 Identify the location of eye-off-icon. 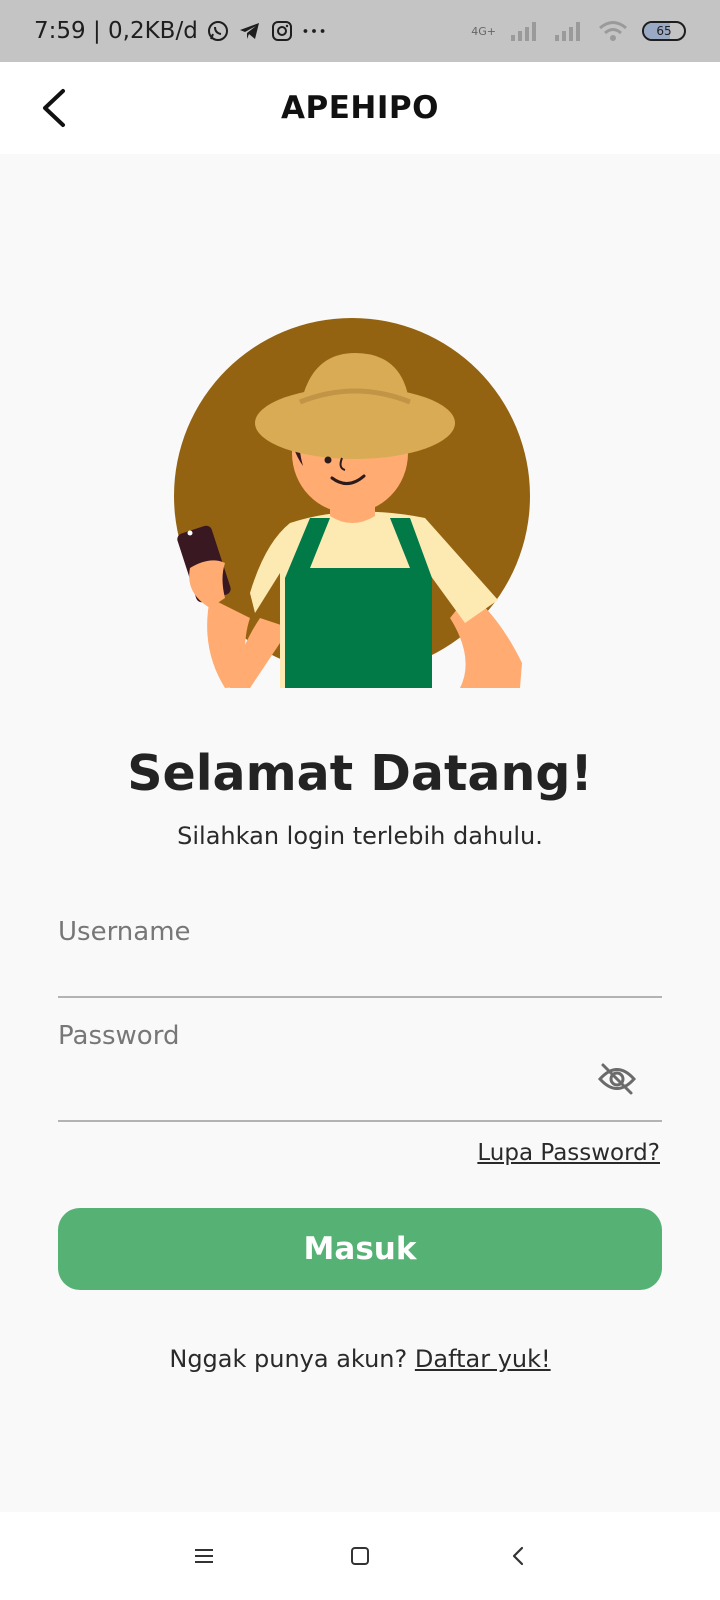
(617, 1079).